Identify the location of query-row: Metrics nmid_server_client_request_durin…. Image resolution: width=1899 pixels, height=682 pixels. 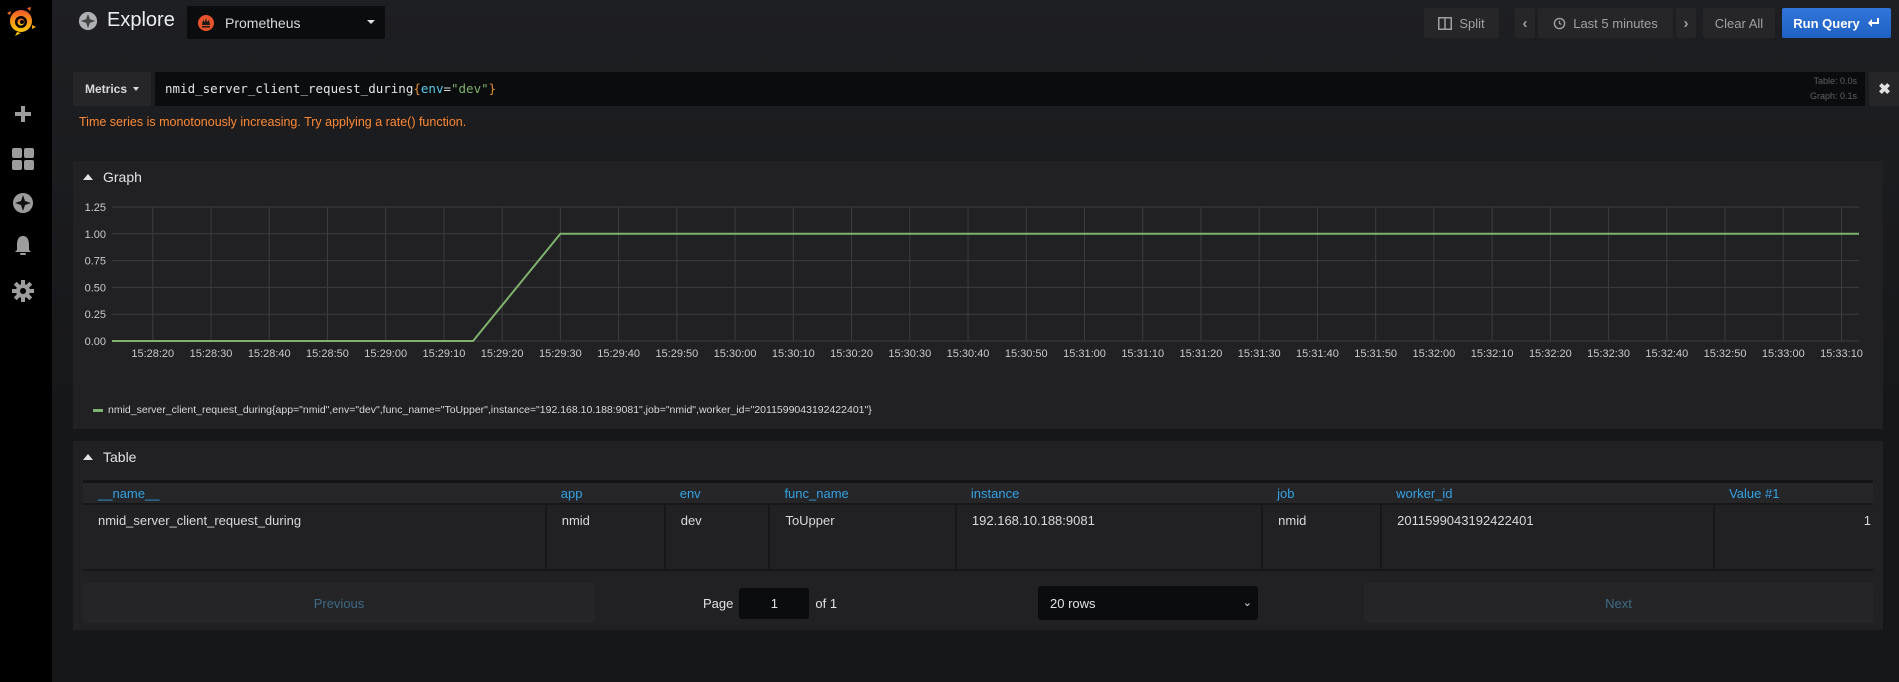
(986, 89).